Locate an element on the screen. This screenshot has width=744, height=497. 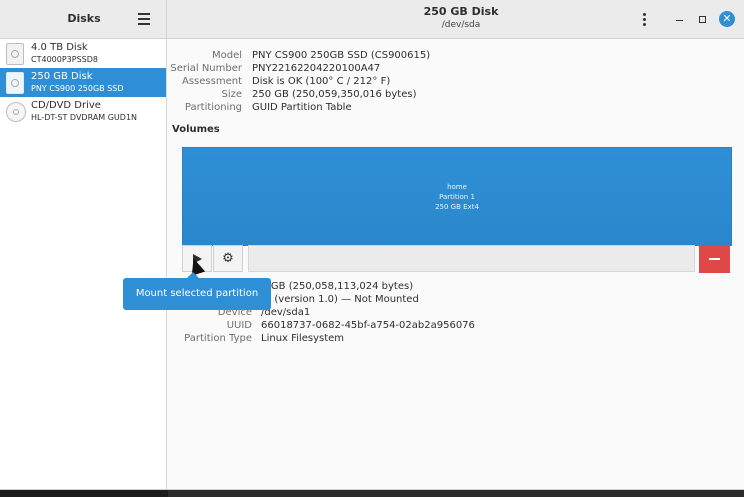
sidebar-item-cd-dvd-drive: CD/DVD Drive HL-DT-ST DVDRAM GUD1N is located at coordinates (83, 111).